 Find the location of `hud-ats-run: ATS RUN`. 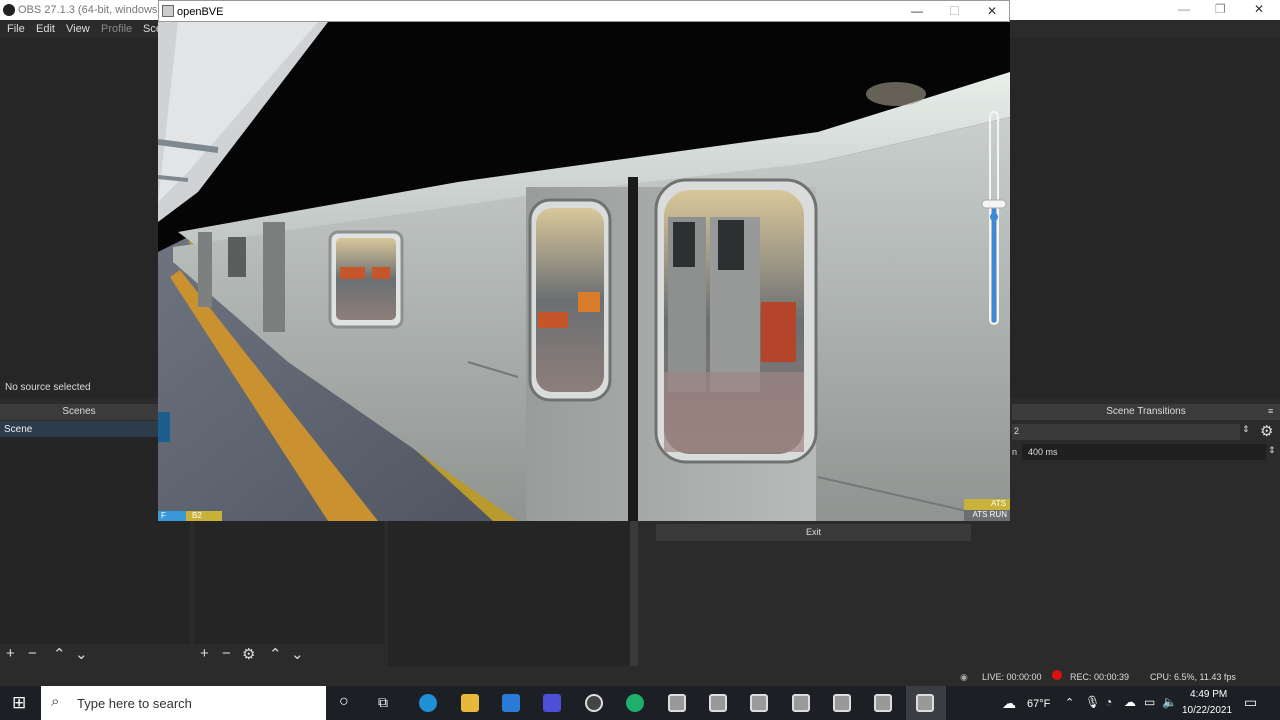

hud-ats-run: ATS RUN is located at coordinates (987, 515).